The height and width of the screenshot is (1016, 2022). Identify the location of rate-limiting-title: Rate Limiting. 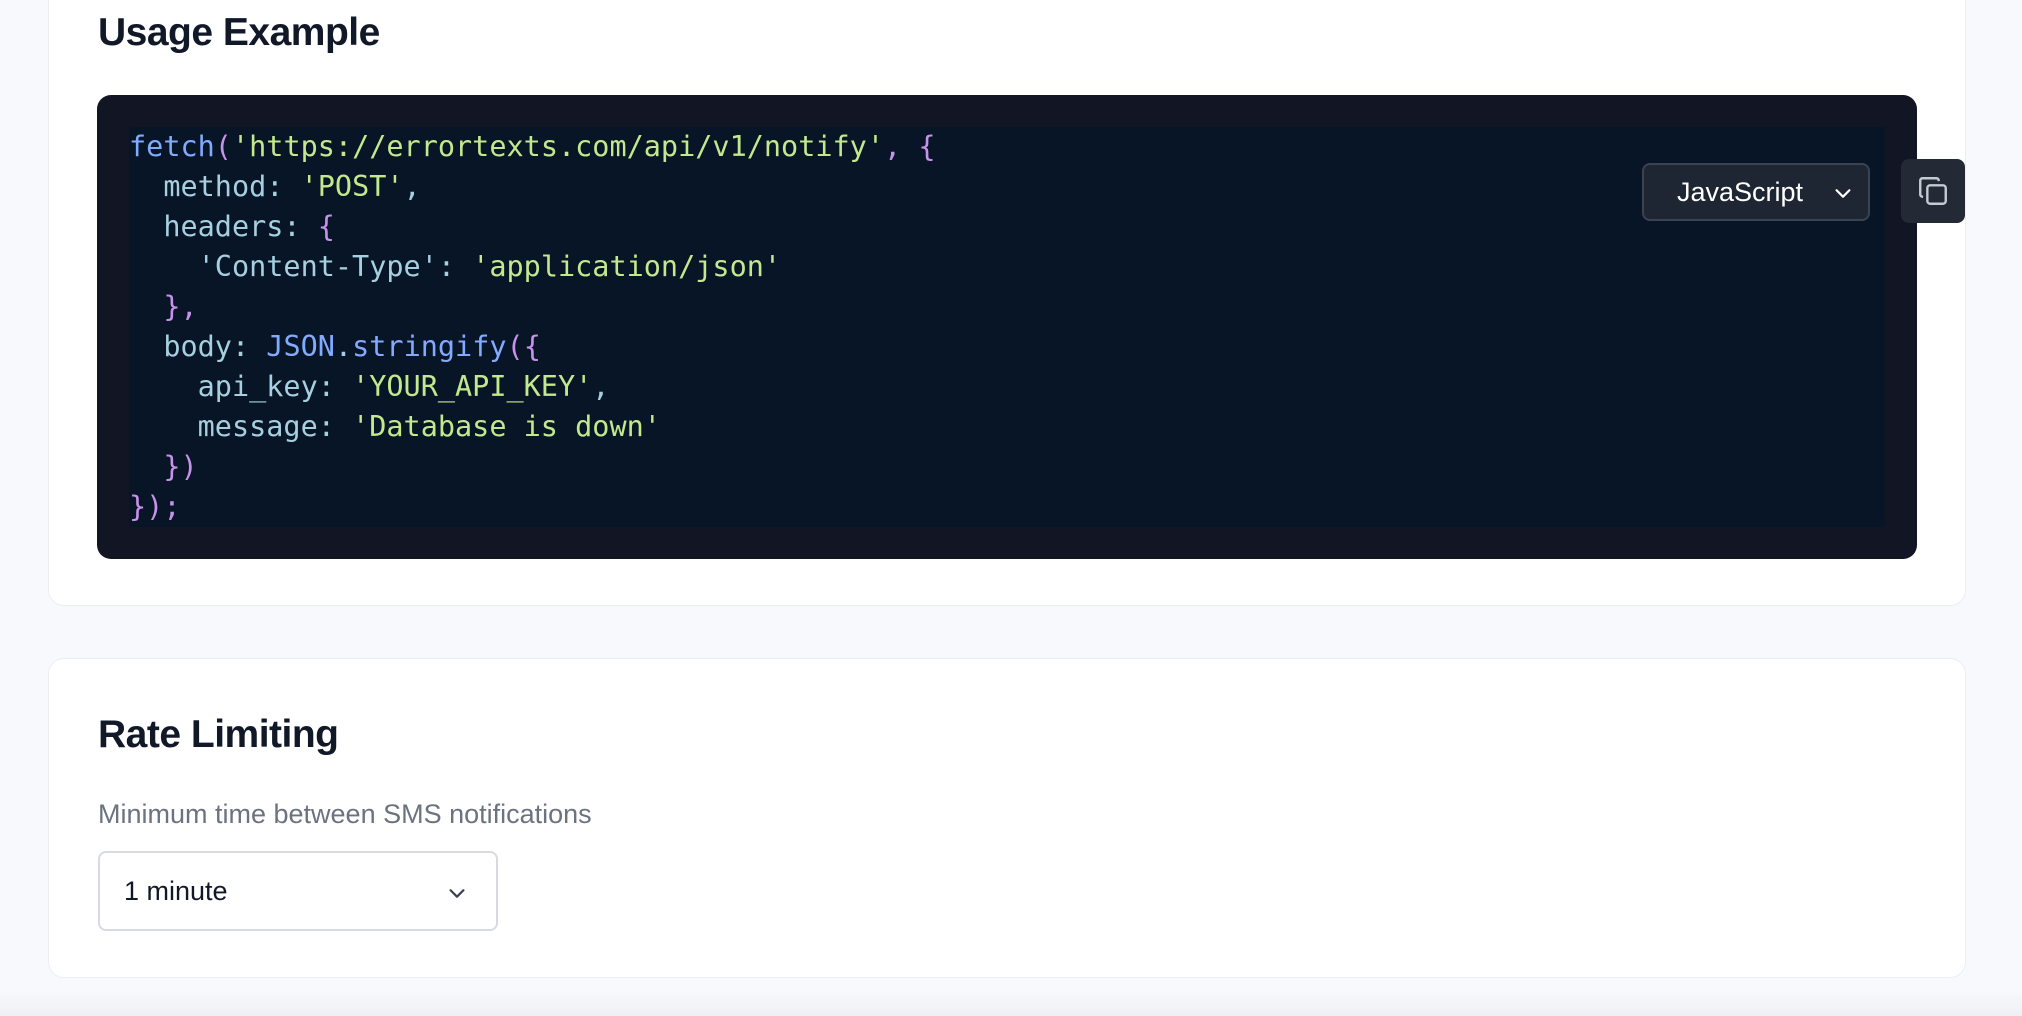
(218, 734).